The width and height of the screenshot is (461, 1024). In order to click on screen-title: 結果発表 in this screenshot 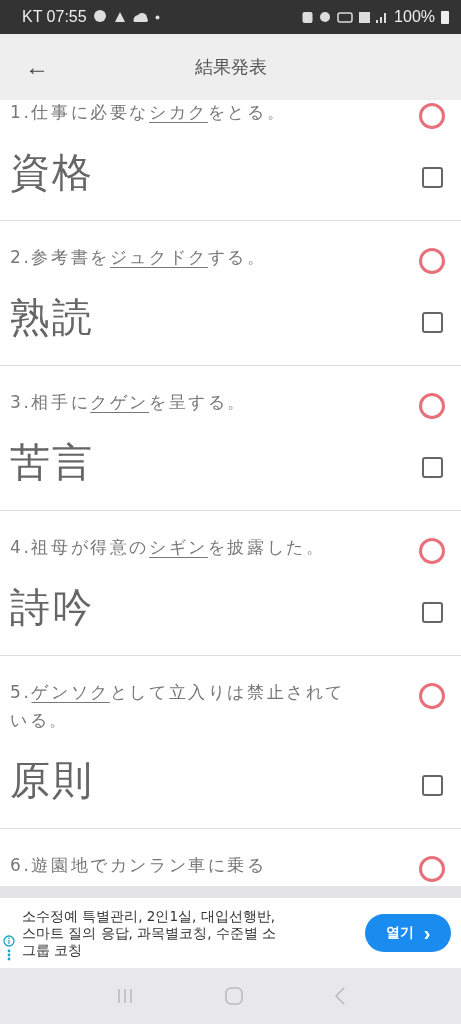, I will do `click(230, 67)`.